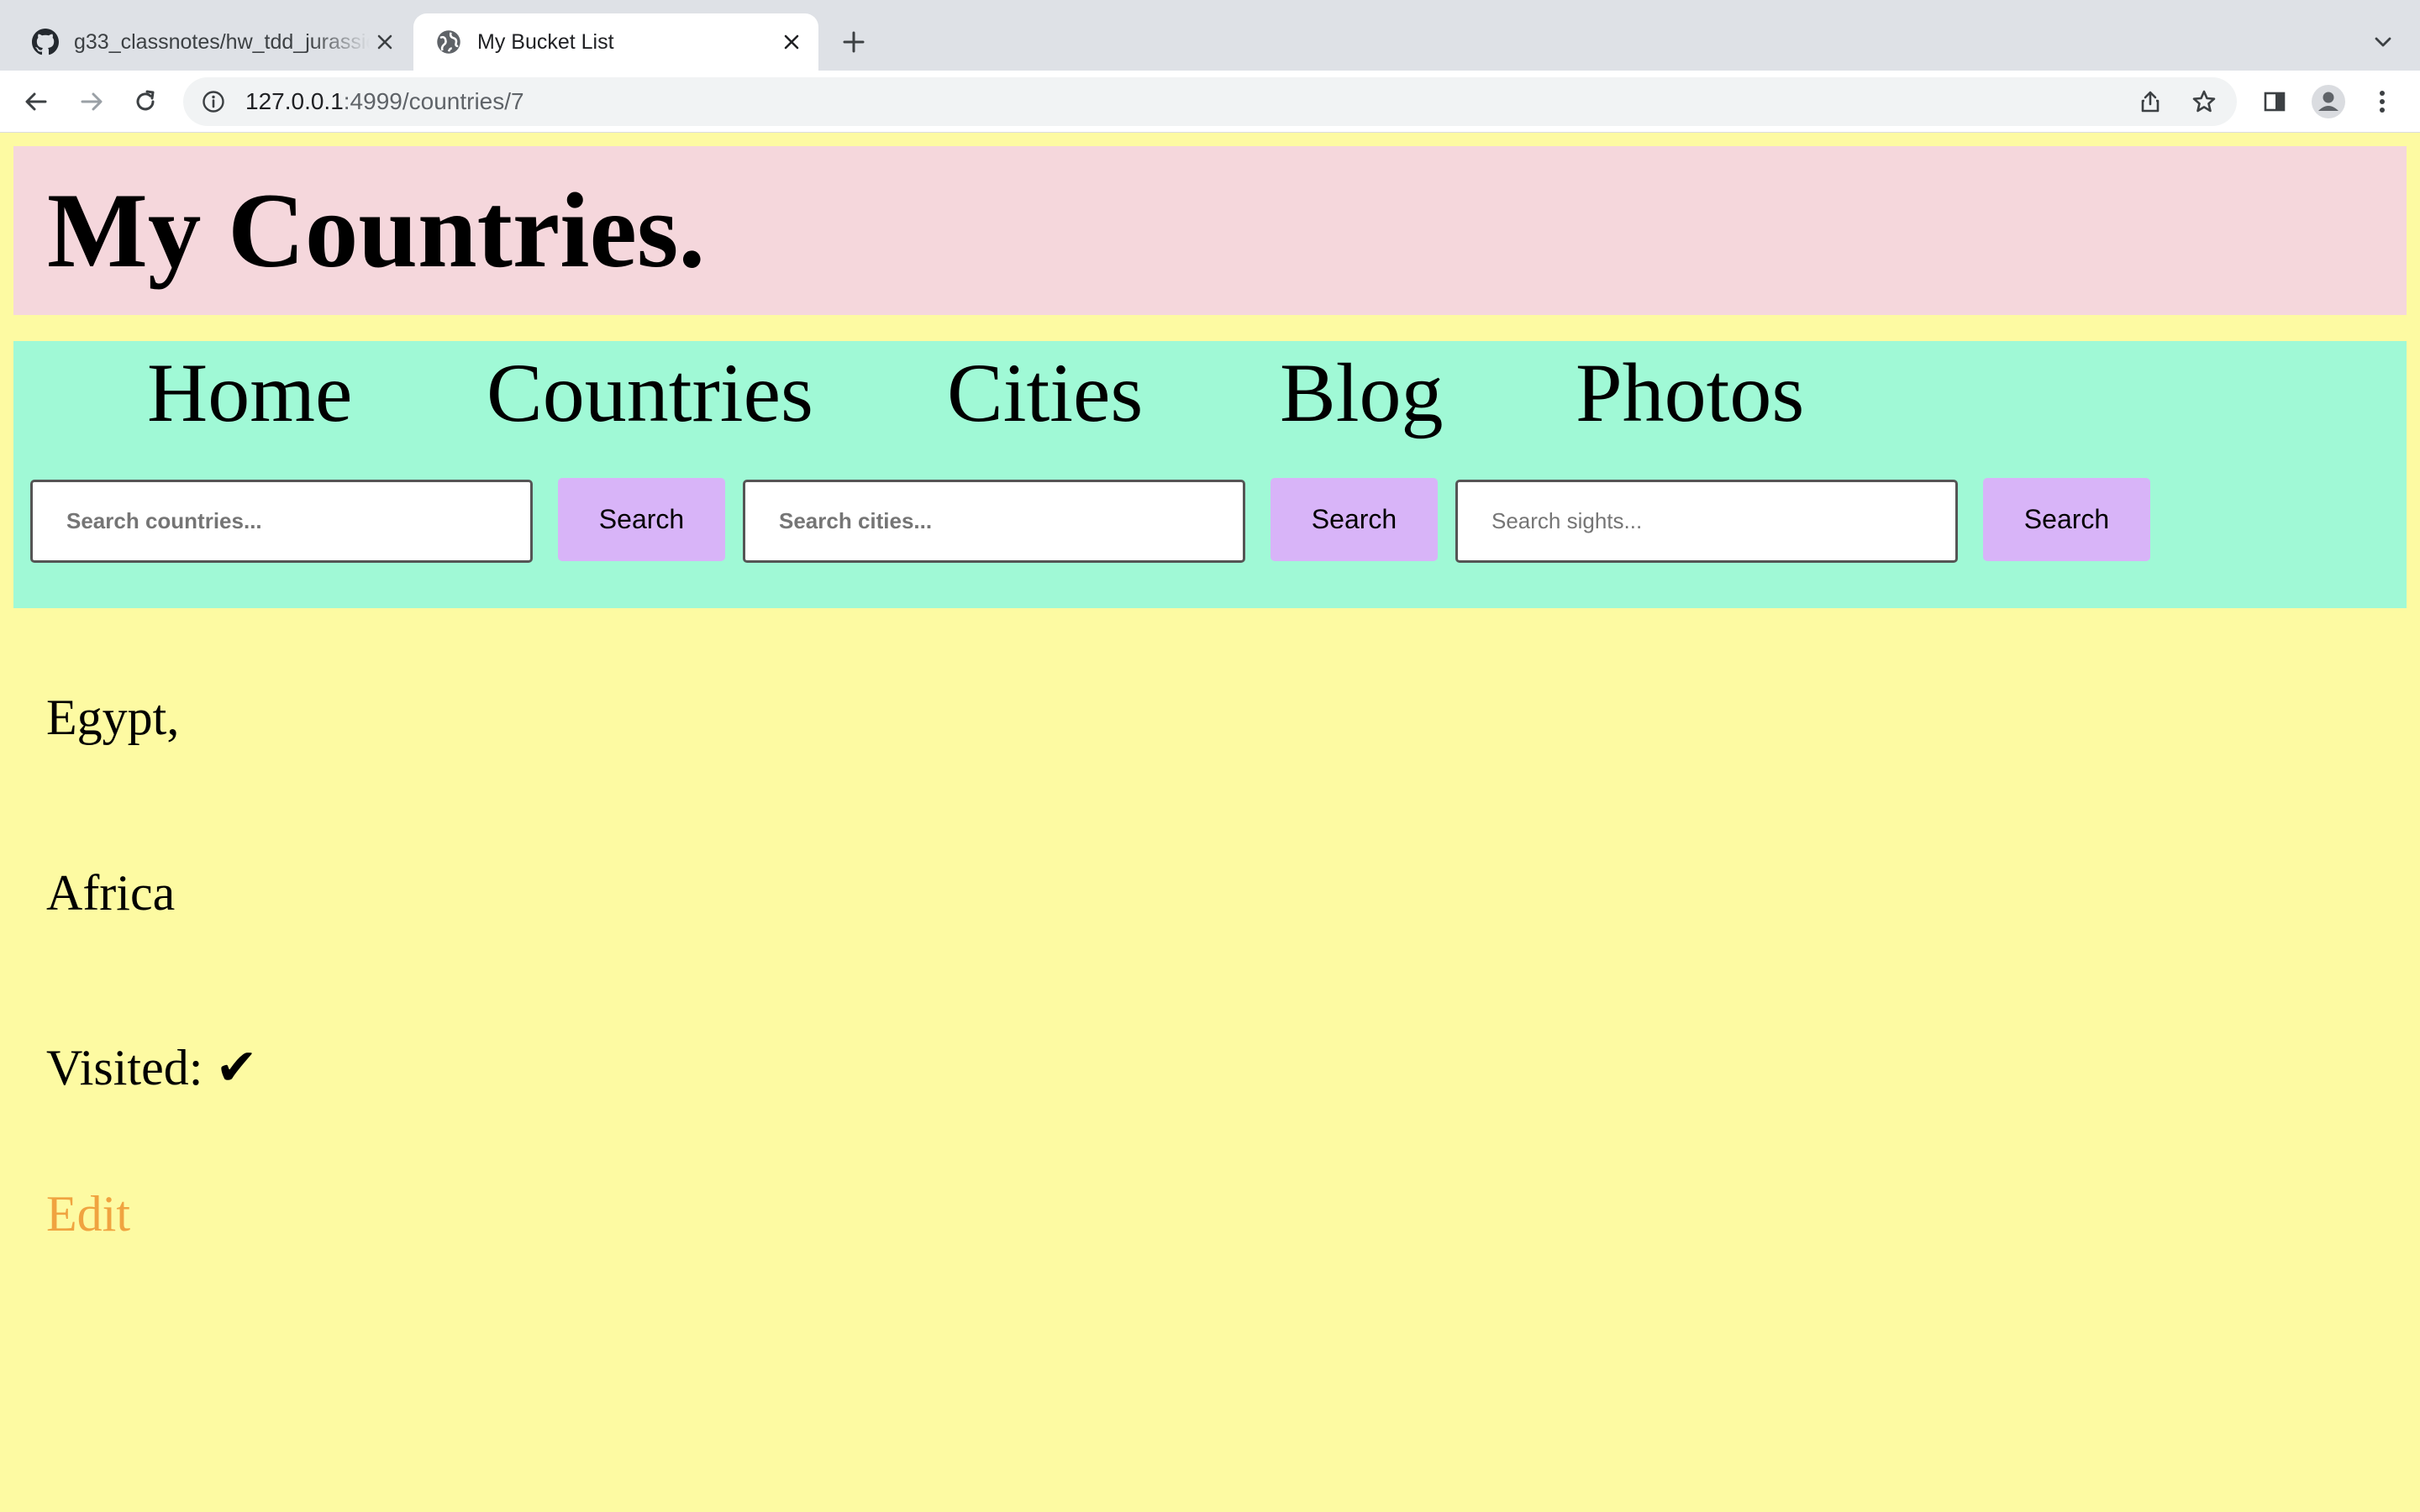  What do you see at coordinates (1210, 230) in the screenshot?
I see `page-header: My Countries.` at bounding box center [1210, 230].